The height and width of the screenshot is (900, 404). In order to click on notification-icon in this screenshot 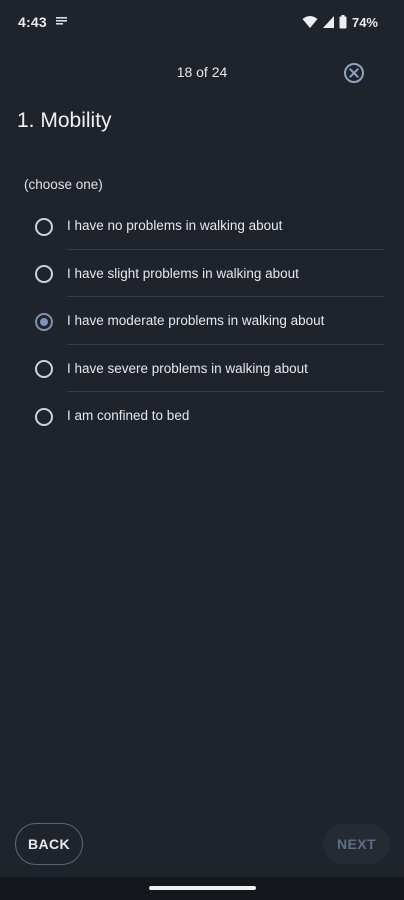, I will do `click(61, 21)`.